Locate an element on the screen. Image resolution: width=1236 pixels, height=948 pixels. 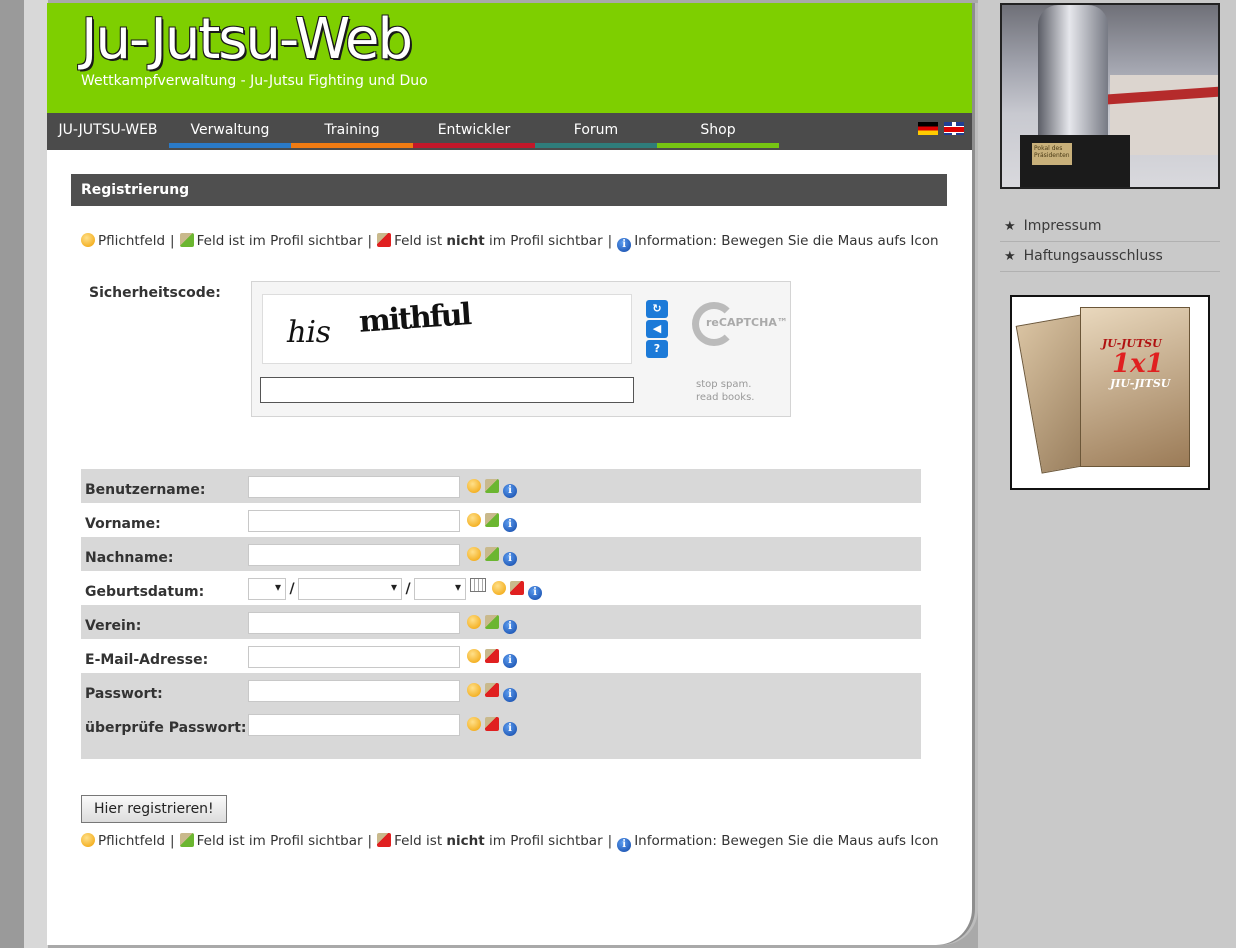
nav-label: Training is located at coordinates (352, 130).